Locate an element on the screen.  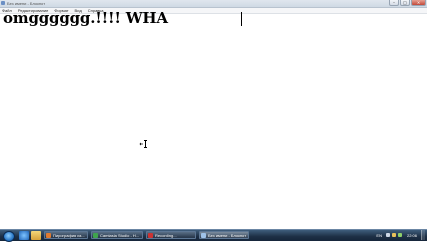
record-icon is located at coordinates (150, 235).